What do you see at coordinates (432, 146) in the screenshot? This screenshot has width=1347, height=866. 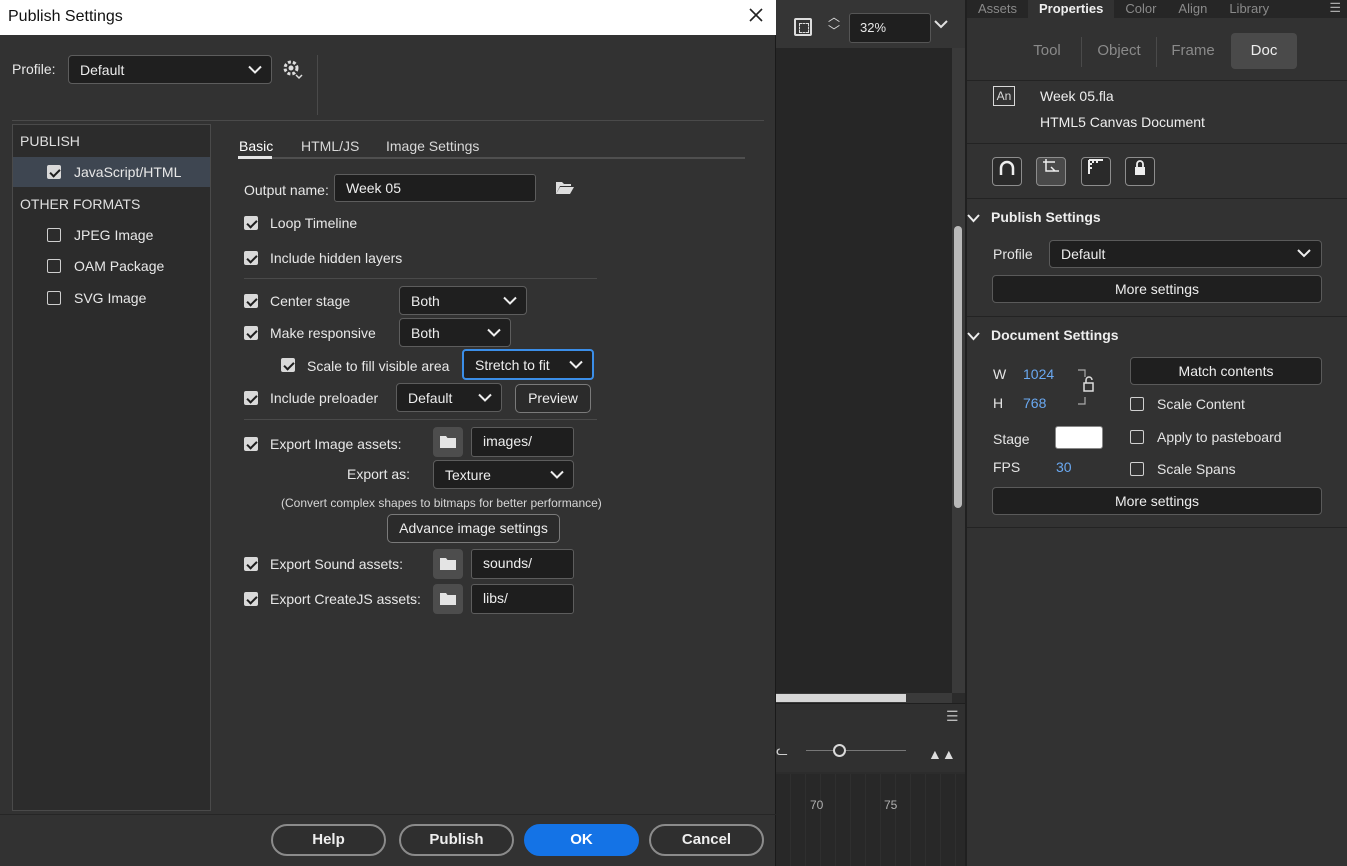 I see `tab-image-settings: Image Settings` at bounding box center [432, 146].